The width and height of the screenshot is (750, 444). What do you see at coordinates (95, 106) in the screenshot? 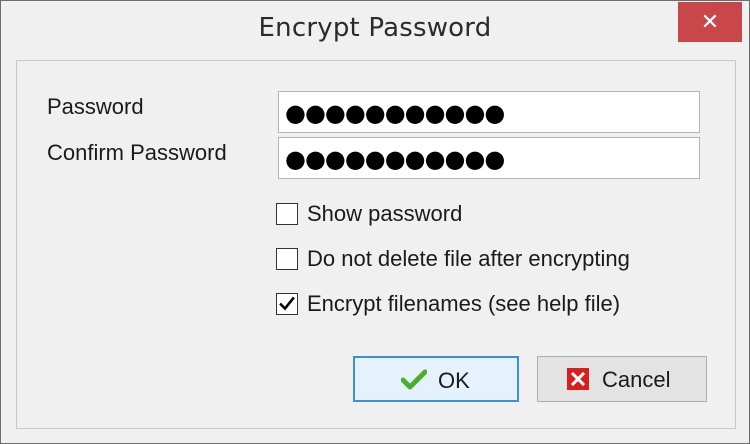
I see `password-label: Password` at bounding box center [95, 106].